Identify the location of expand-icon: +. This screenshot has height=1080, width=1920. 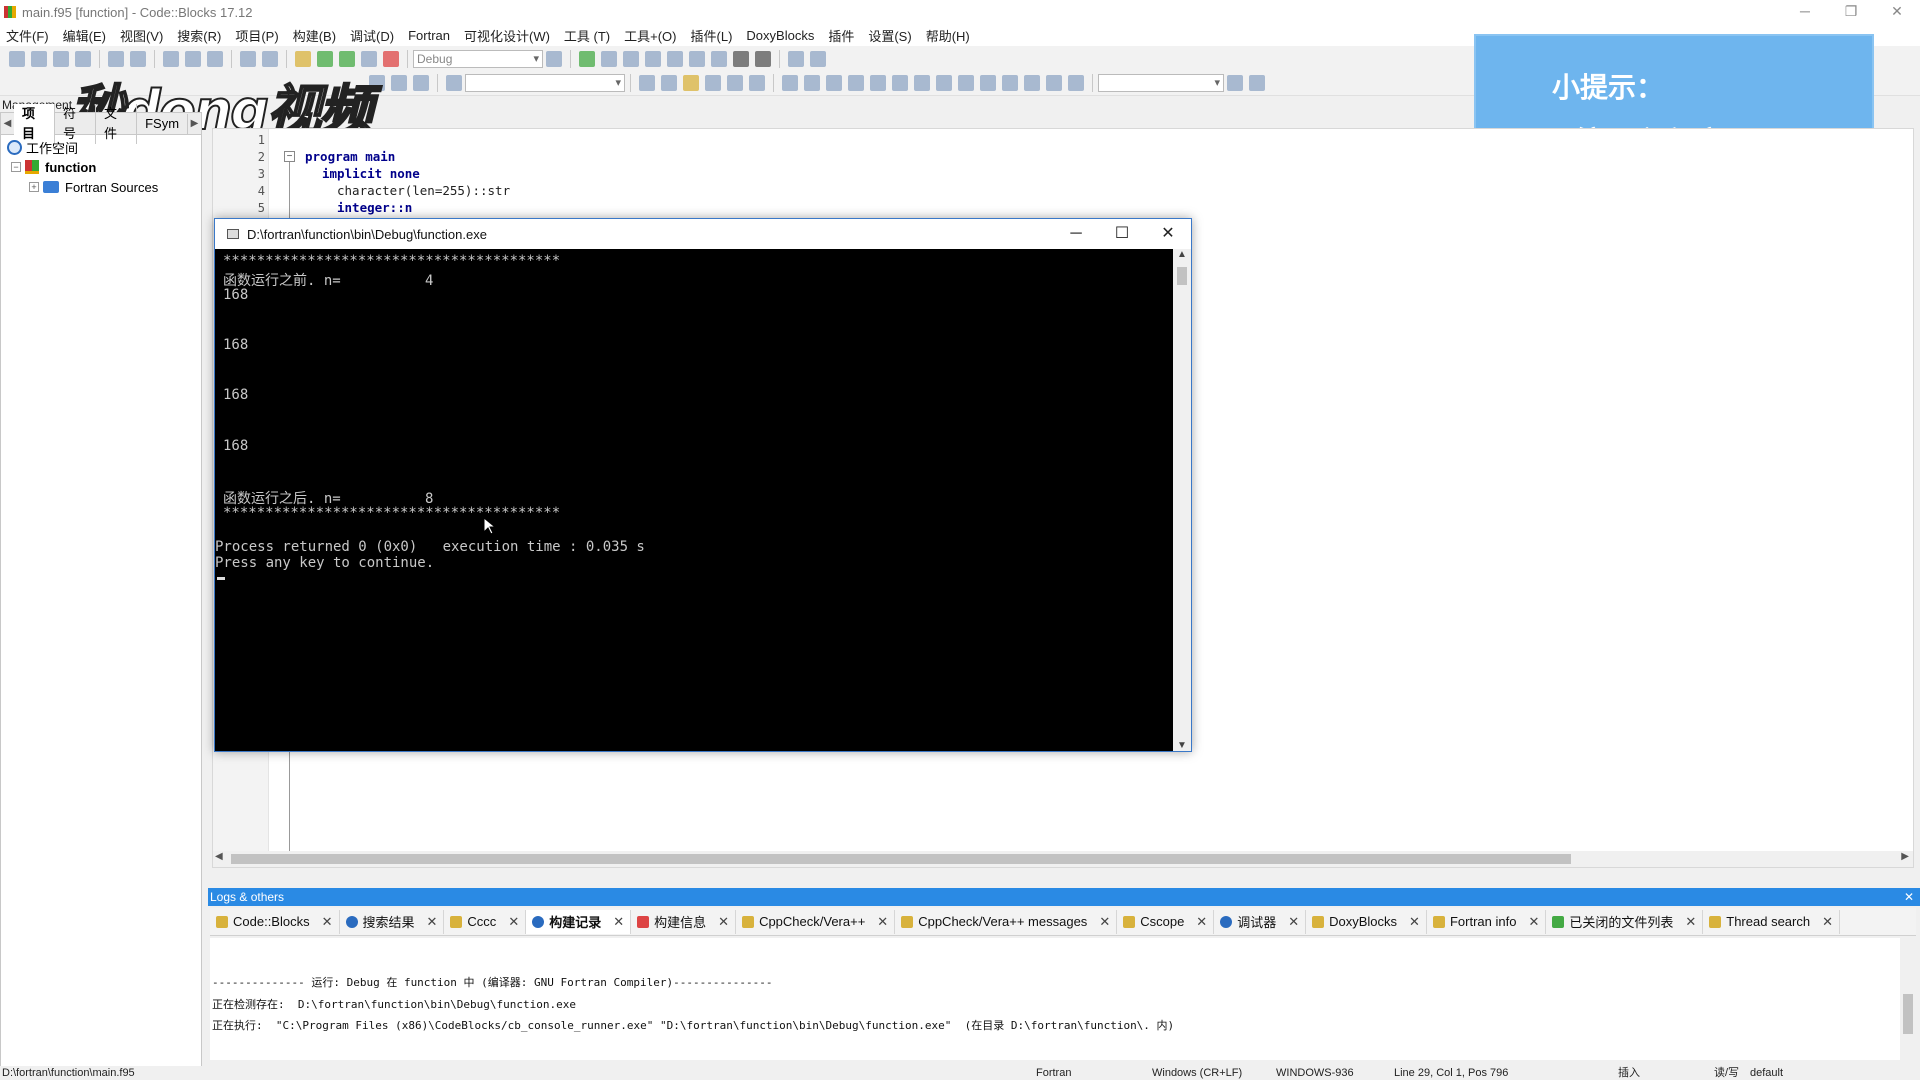
(34, 187).